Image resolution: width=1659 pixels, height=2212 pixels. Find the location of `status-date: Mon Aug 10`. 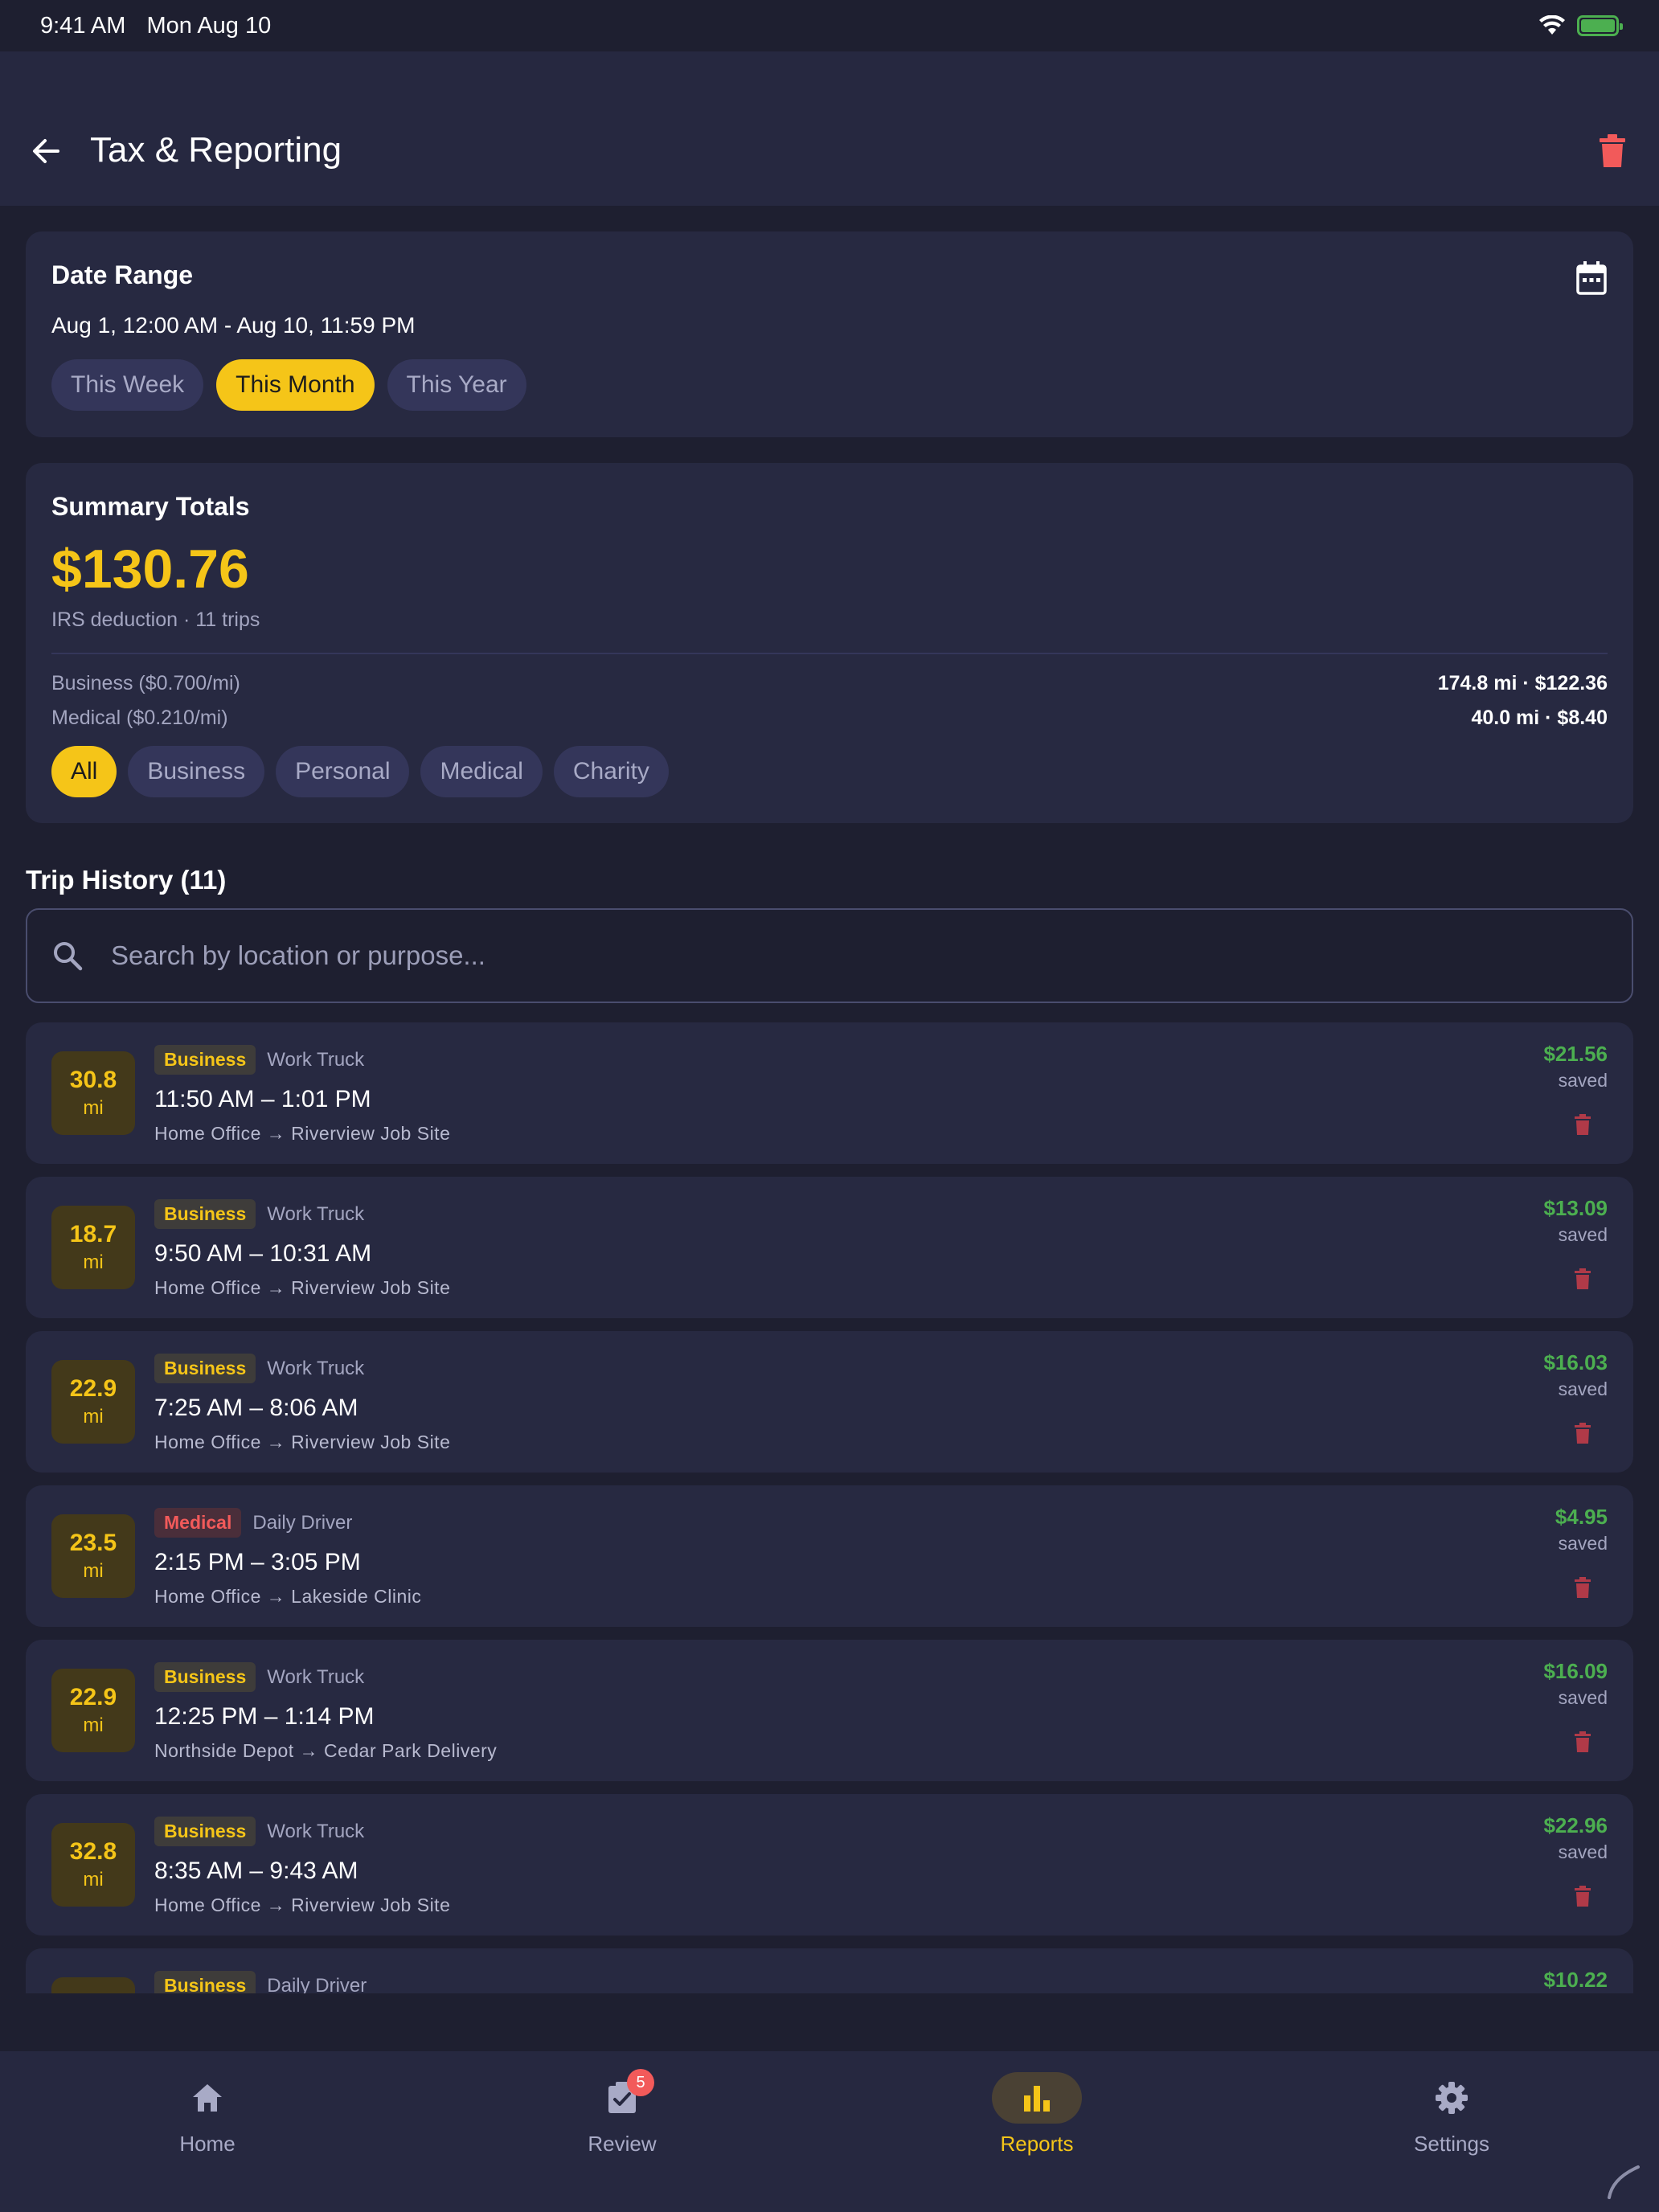

status-date: Mon Aug 10 is located at coordinates (209, 25).